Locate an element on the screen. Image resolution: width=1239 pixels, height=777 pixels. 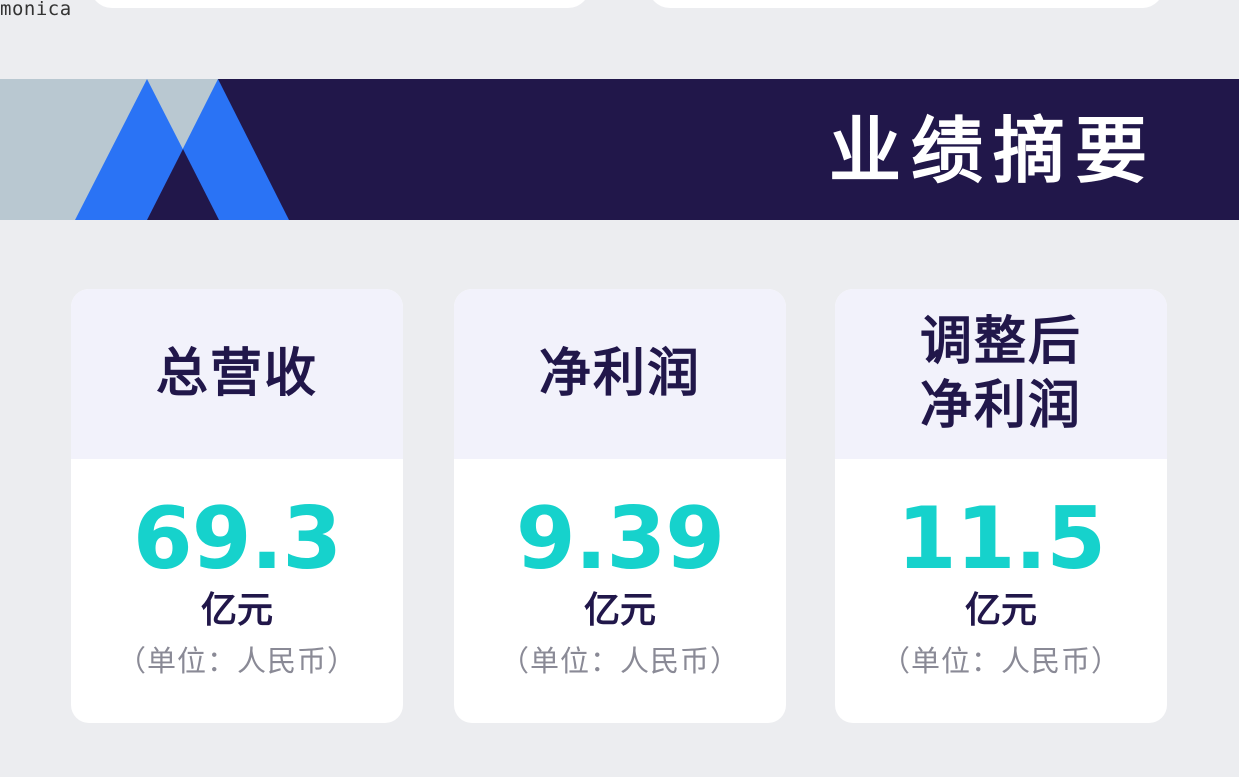
metric-title-line: 总营收 is located at coordinates (236, 374).